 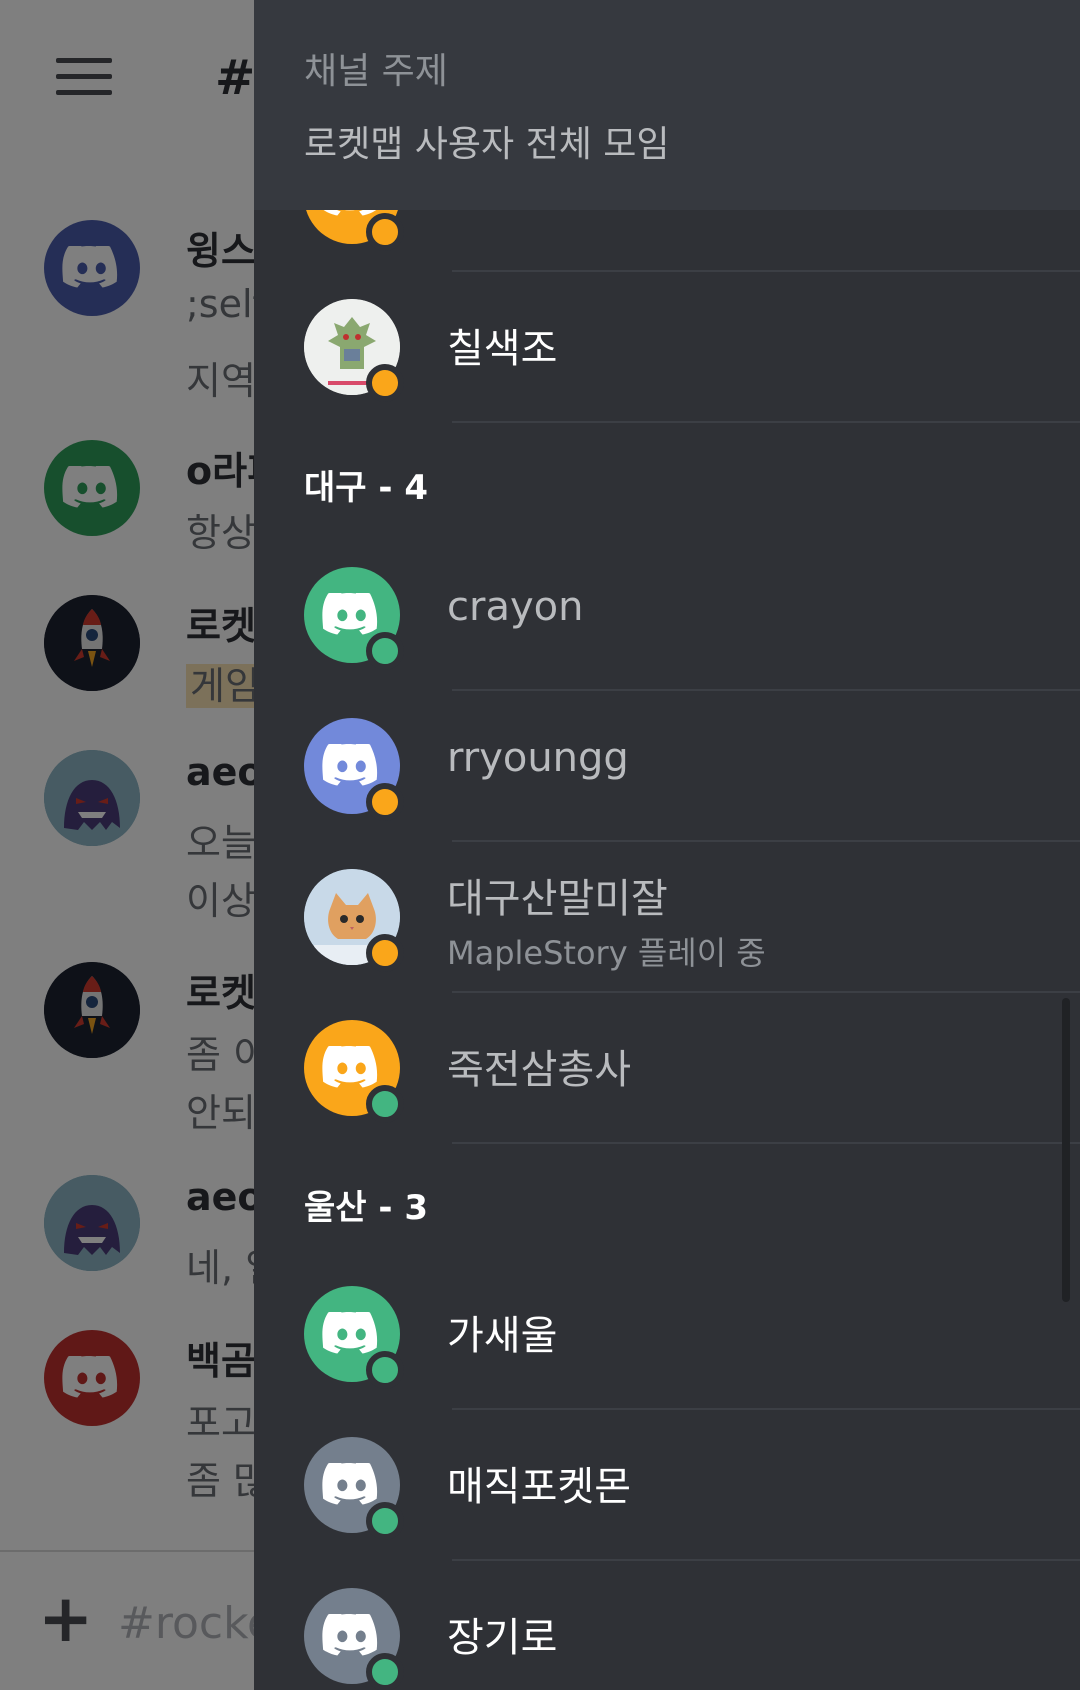 I want to click on member-name: 칠색조, so click(x=502, y=349).